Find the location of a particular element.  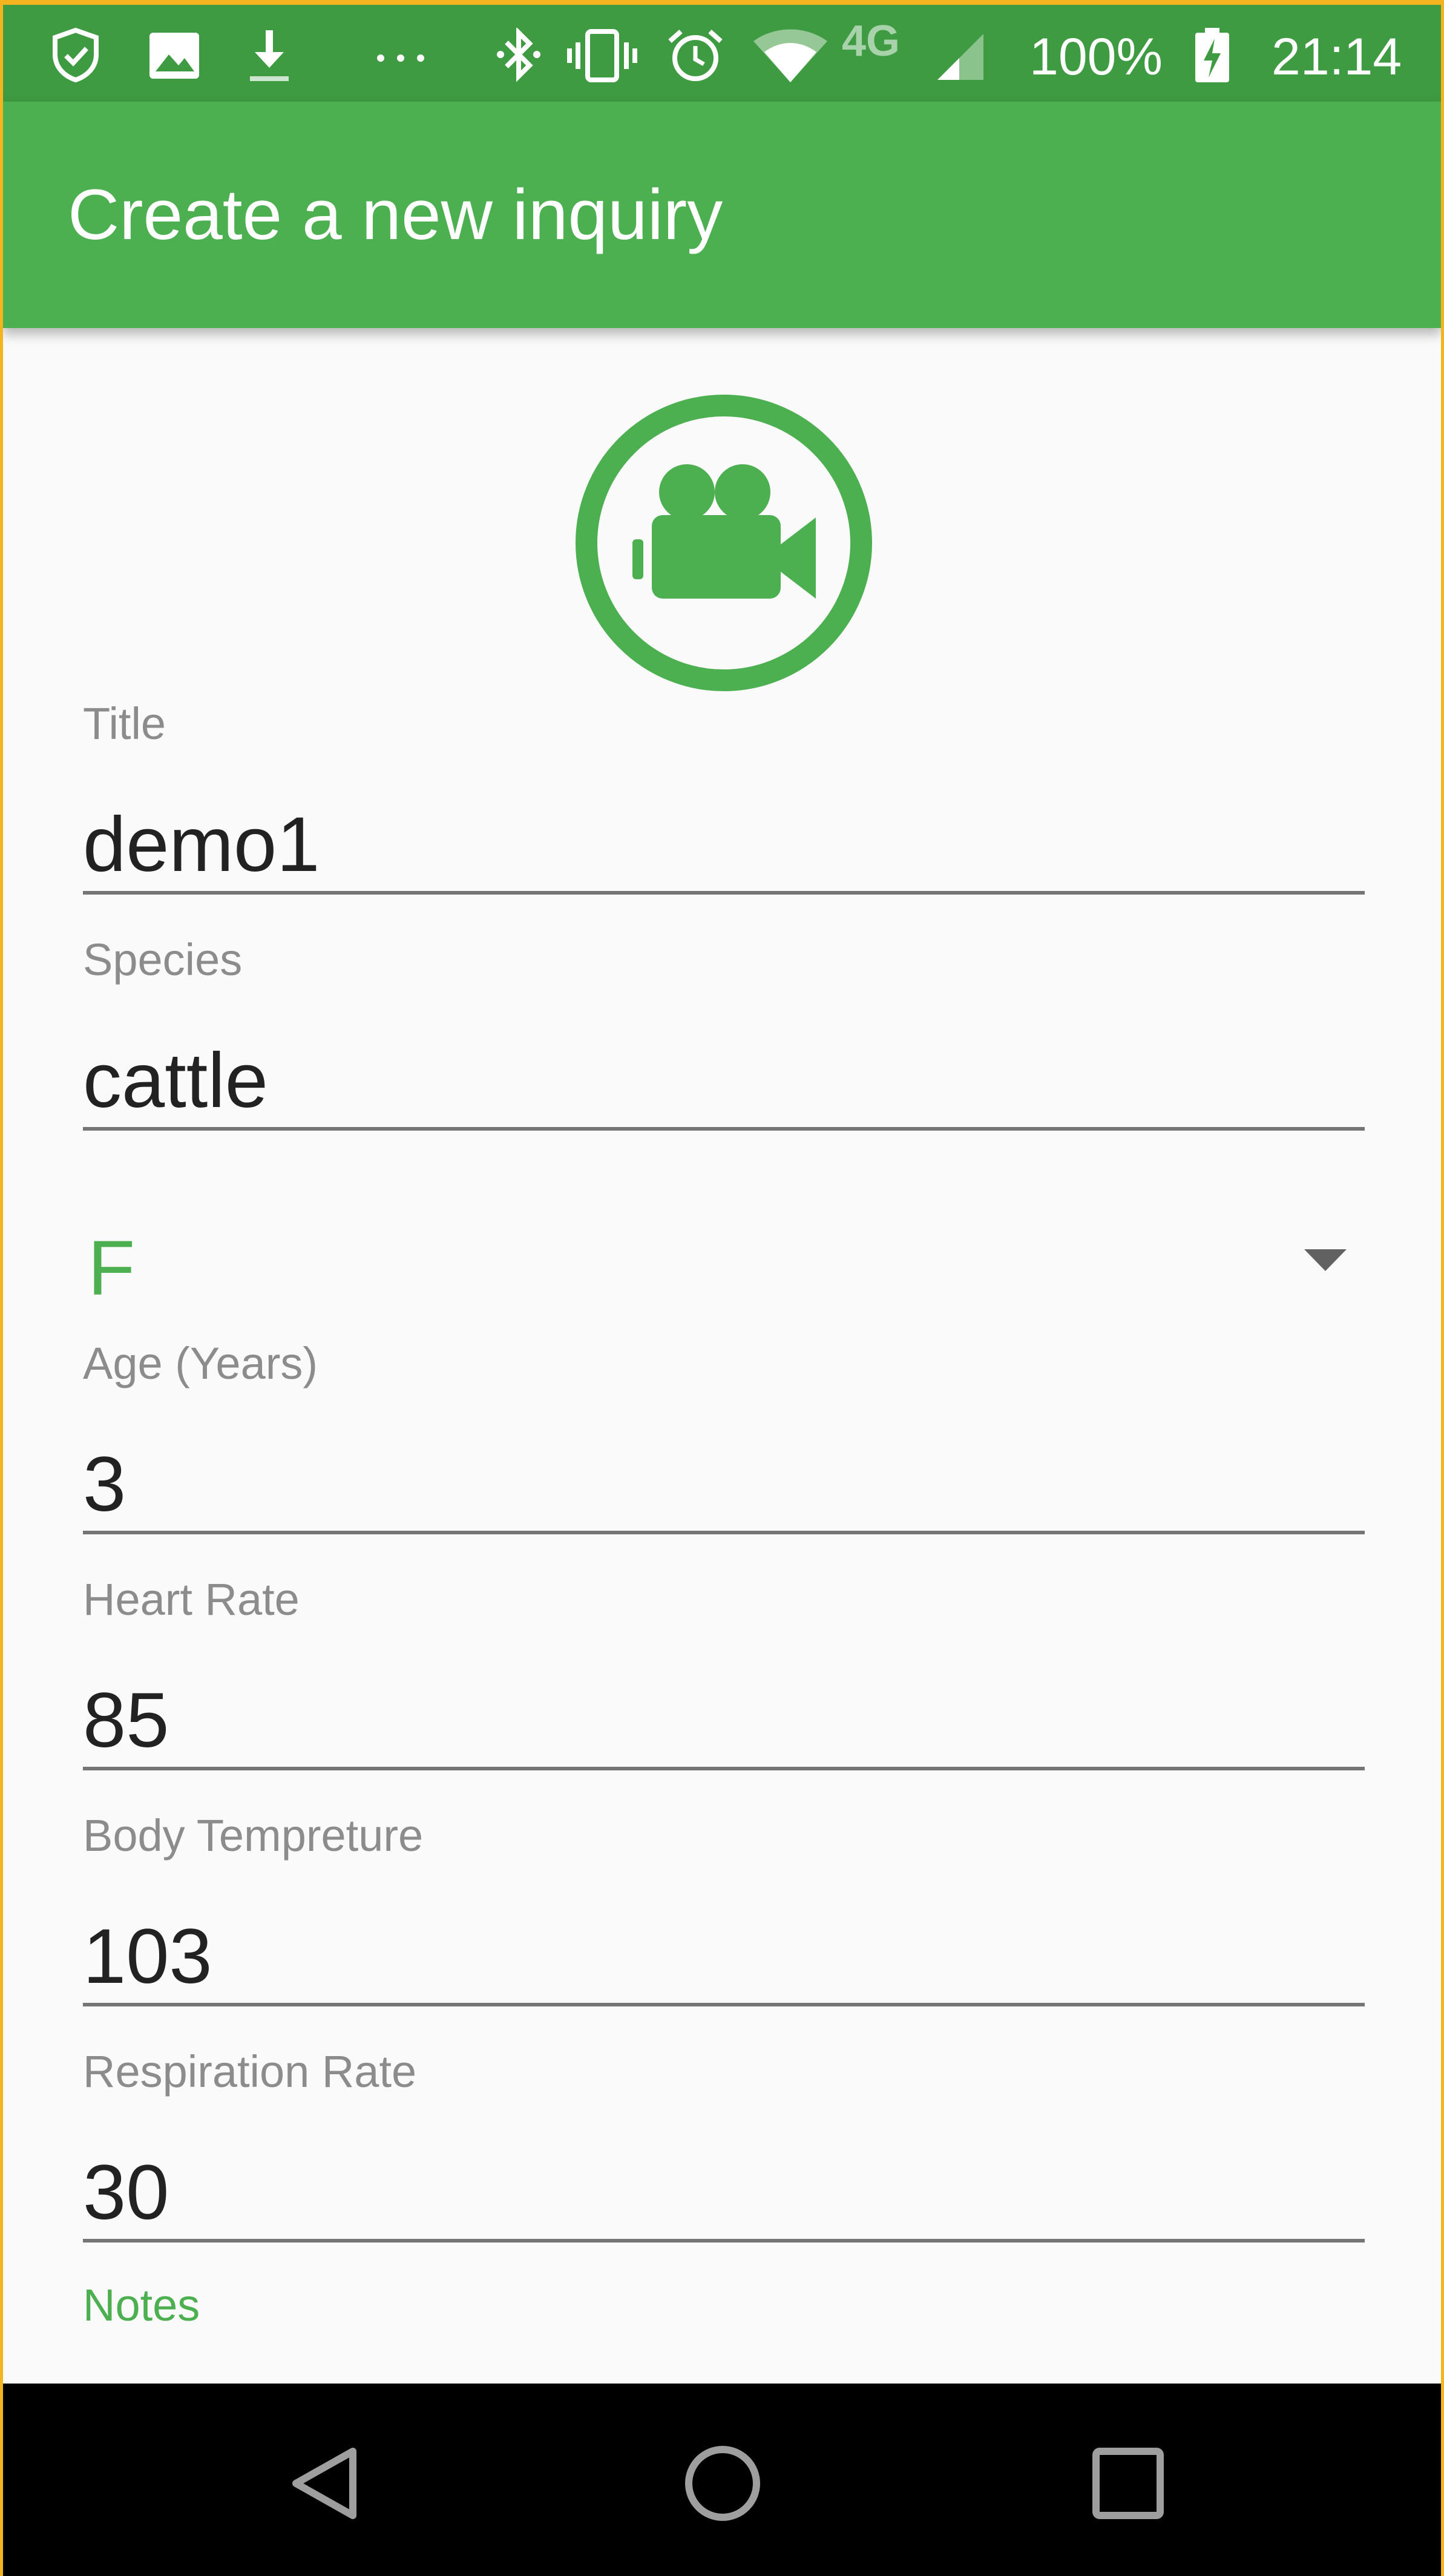

image-icon is located at coordinates (174, 56).